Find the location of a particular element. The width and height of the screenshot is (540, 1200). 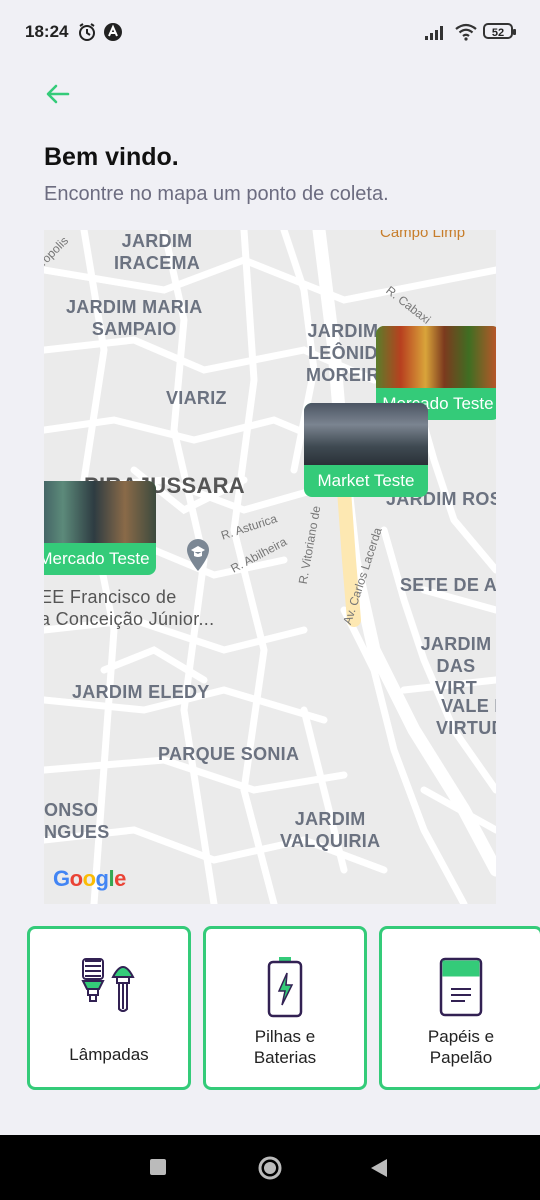

map-label-jardim-maria-sampaio: JARDIM MARIA SAMPAIO is located at coordinates (134, 318).